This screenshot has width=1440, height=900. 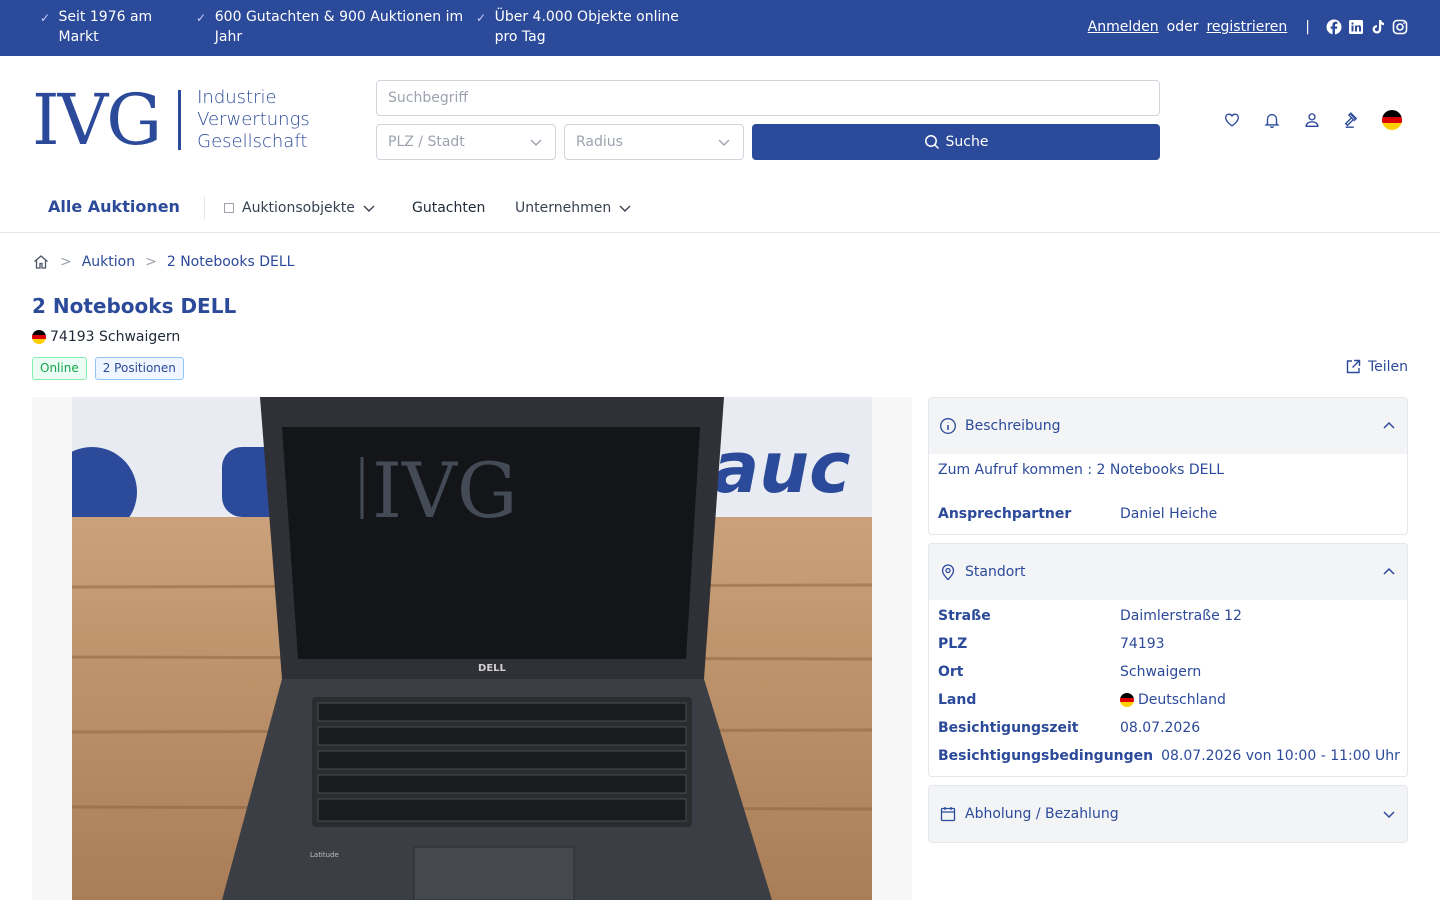 I want to click on nav-label: Gutachten, so click(x=449, y=208).